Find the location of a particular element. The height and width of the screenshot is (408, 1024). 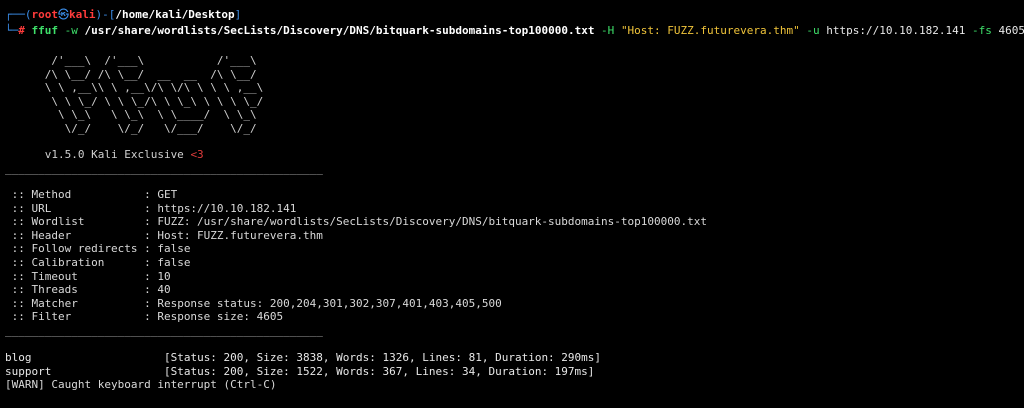

config-row: :: Method : GET is located at coordinates (91, 195).